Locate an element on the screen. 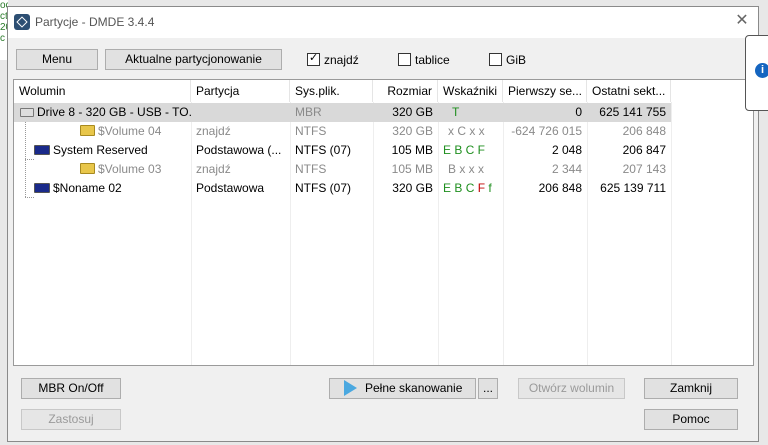  found-checkbox: znajdź is located at coordinates (333, 60).